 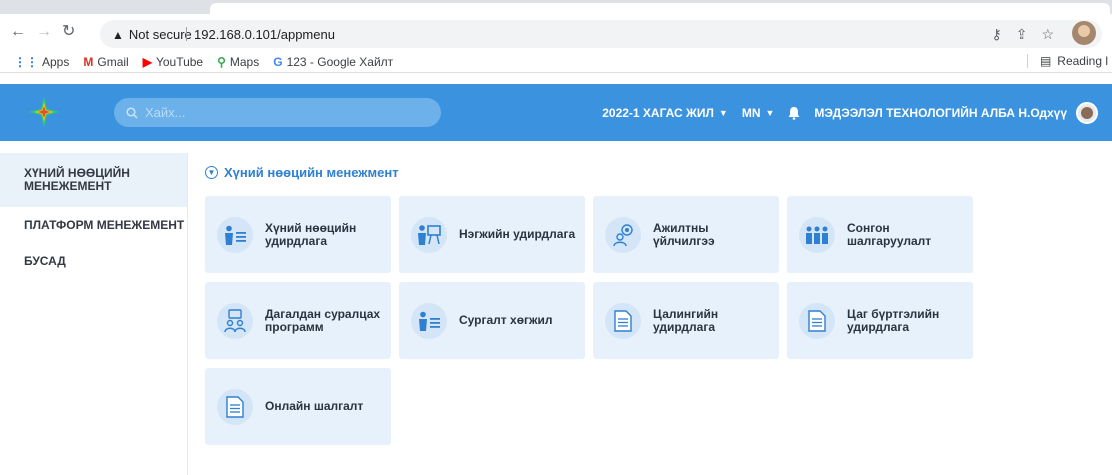 What do you see at coordinates (601, 34) in the screenshot?
I see `address-bar: ▲ Not secure 192.168.0.101/appmenu ⚷ ⇪ ☆` at bounding box center [601, 34].